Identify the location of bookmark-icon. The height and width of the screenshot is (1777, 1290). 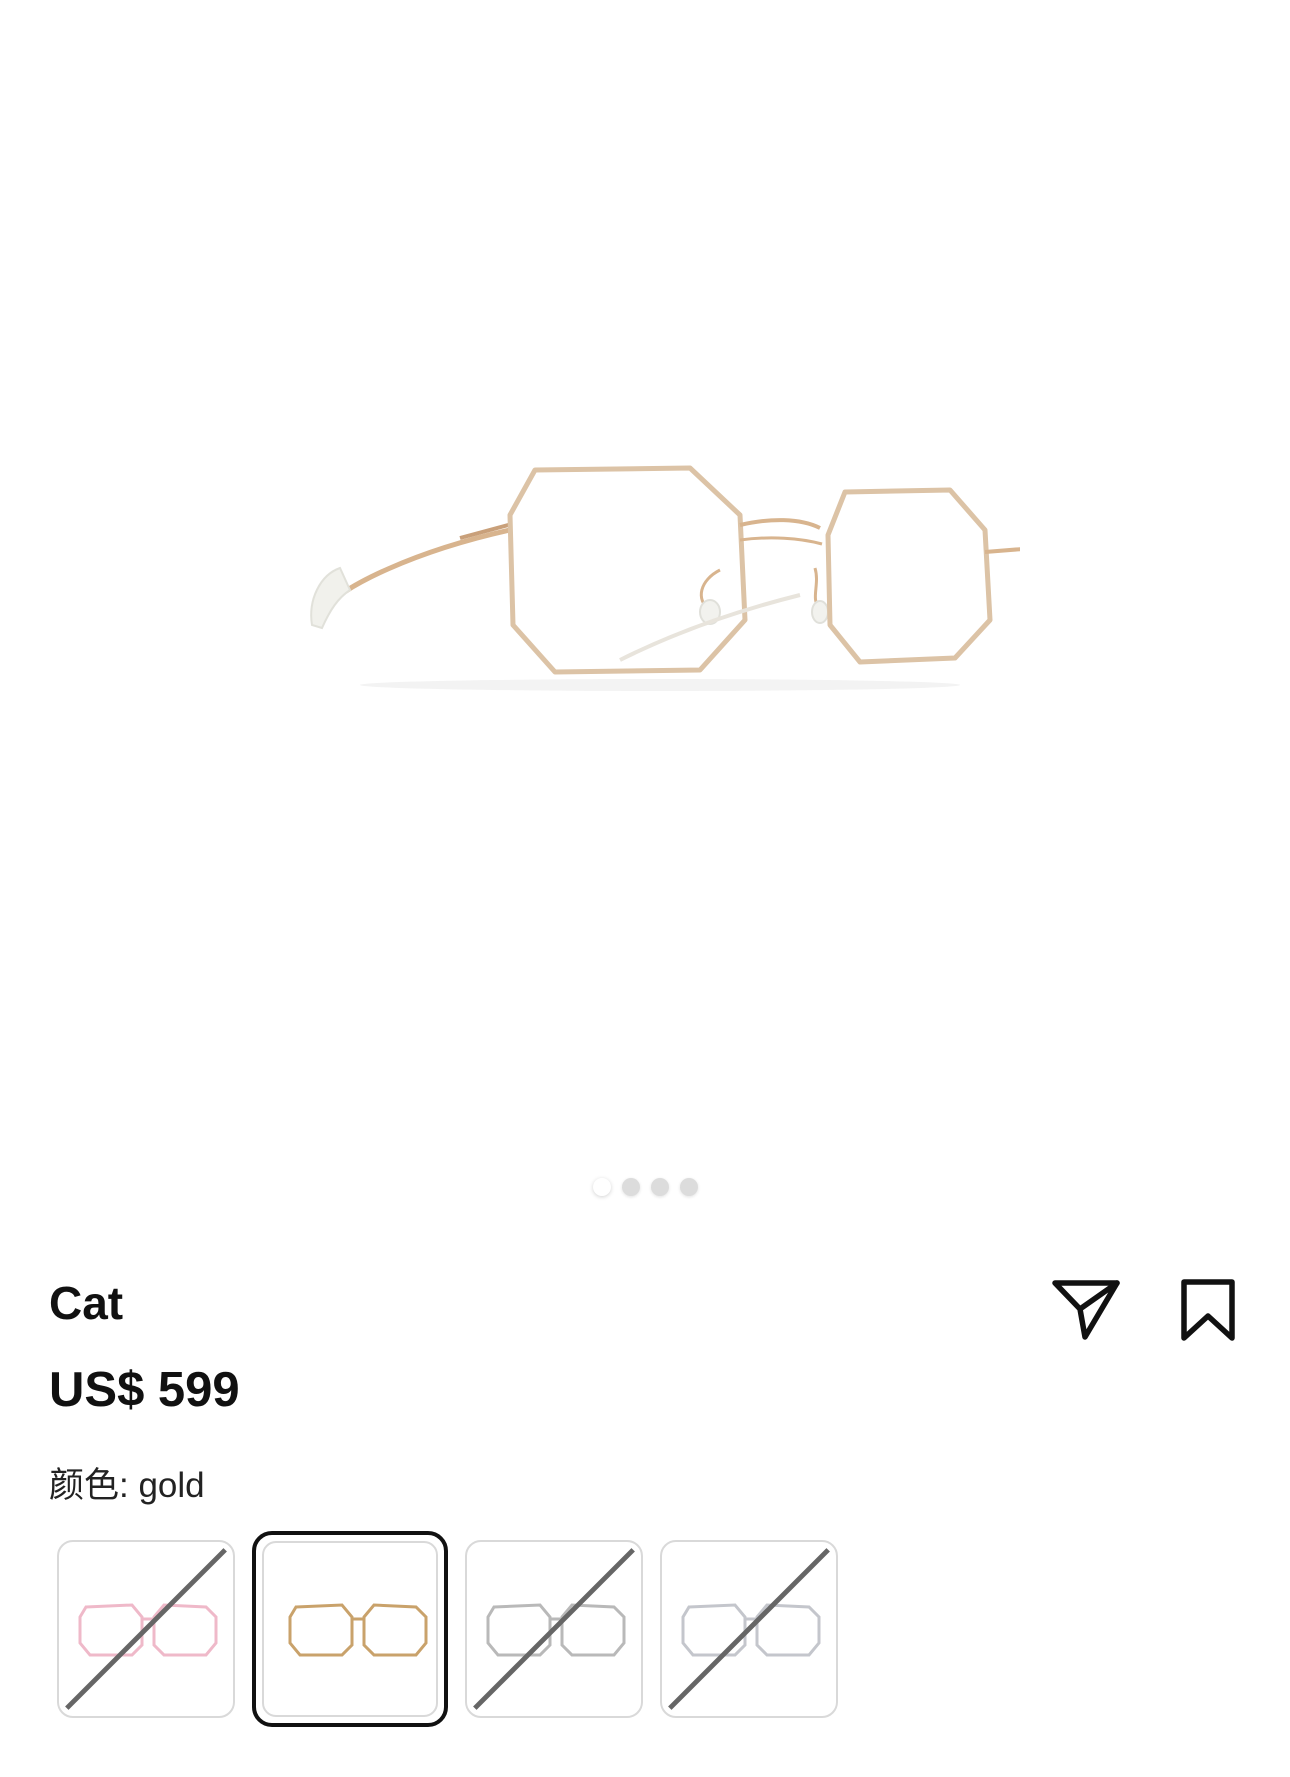
(1208, 1310).